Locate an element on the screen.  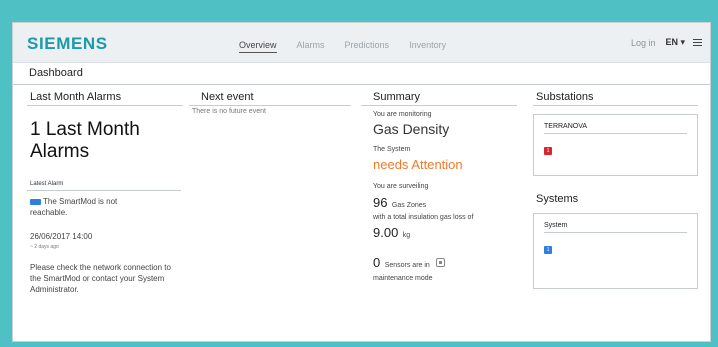
main-nav: Overview Alarms Predictions Inventory is located at coordinates (352, 46).